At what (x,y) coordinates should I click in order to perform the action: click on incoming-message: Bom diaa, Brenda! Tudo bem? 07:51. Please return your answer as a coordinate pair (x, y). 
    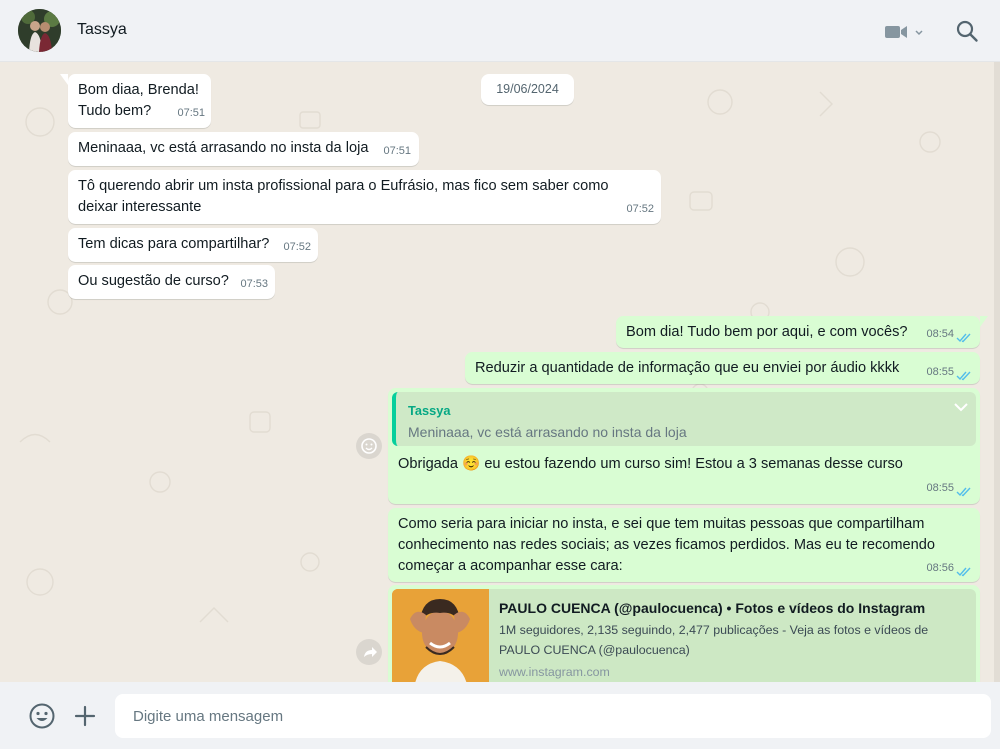
    Looking at the image, I should click on (135, 101).